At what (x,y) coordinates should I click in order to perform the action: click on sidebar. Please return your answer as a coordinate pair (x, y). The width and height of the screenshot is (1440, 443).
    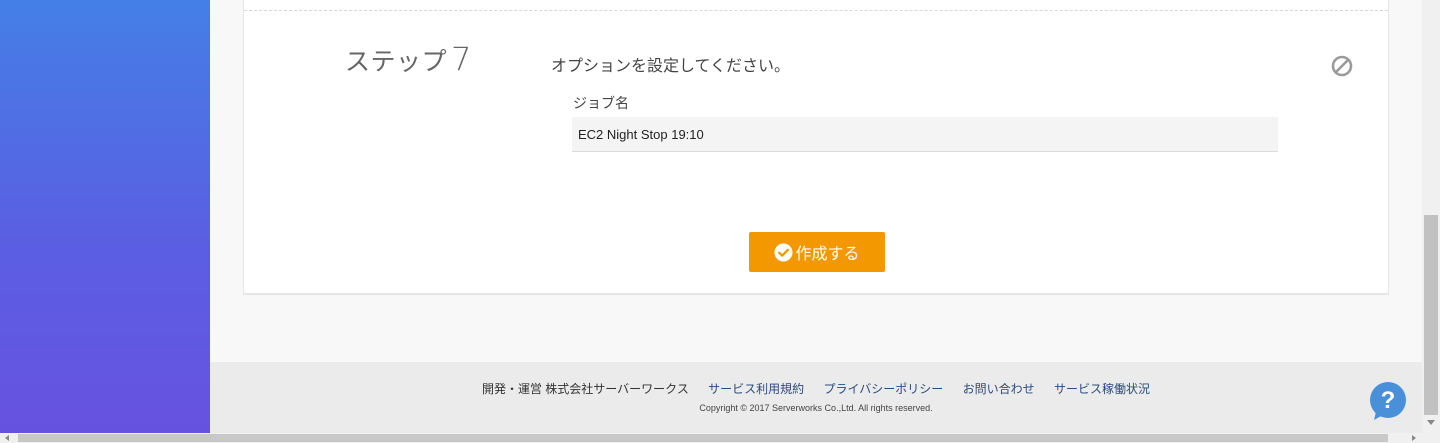
    Looking at the image, I should click on (105, 216).